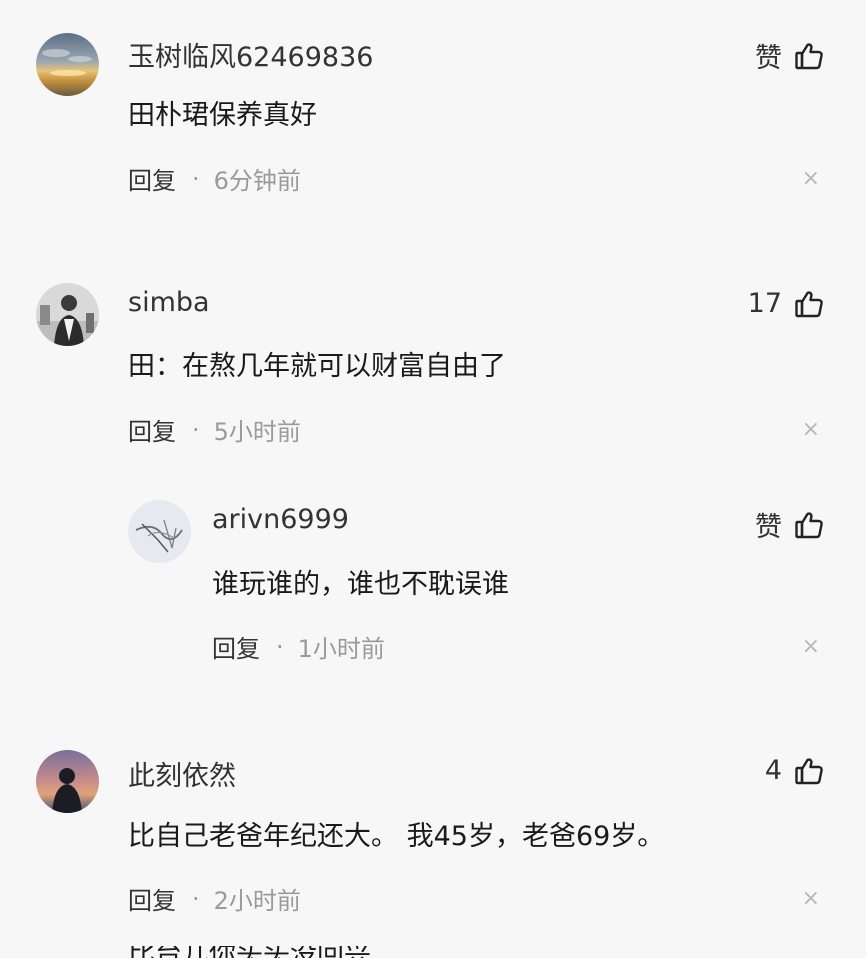 Image resolution: width=866 pixels, height=958 pixels. I want to click on partial-comment-text: 比台儿你头头没回兴, so click(258, 952).